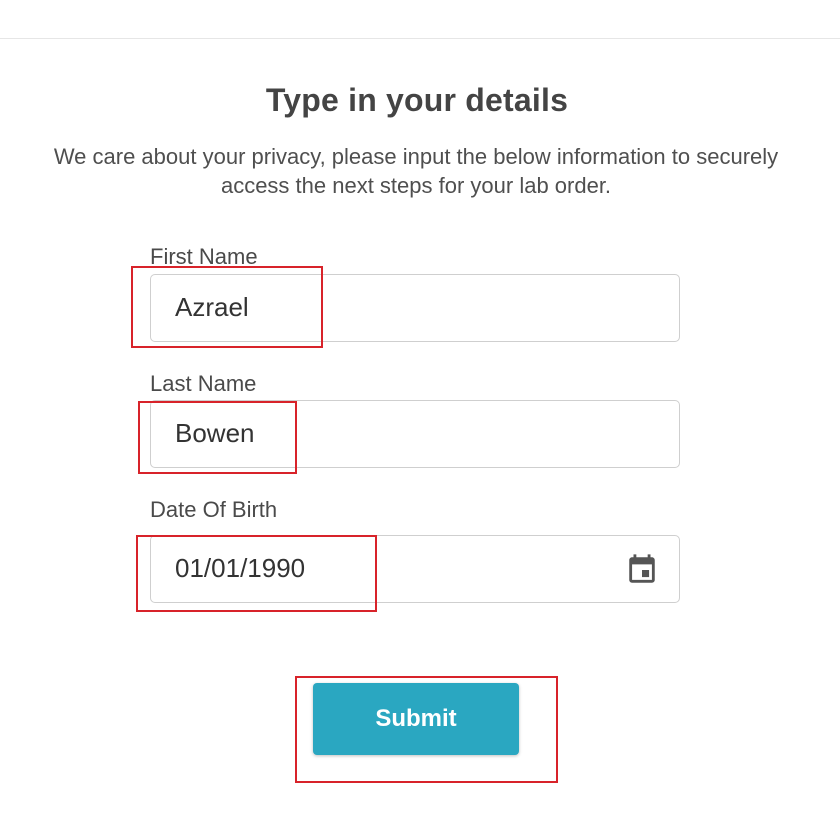 The image size is (840, 820). What do you see at coordinates (642, 570) in the screenshot?
I see `calendar-icon` at bounding box center [642, 570].